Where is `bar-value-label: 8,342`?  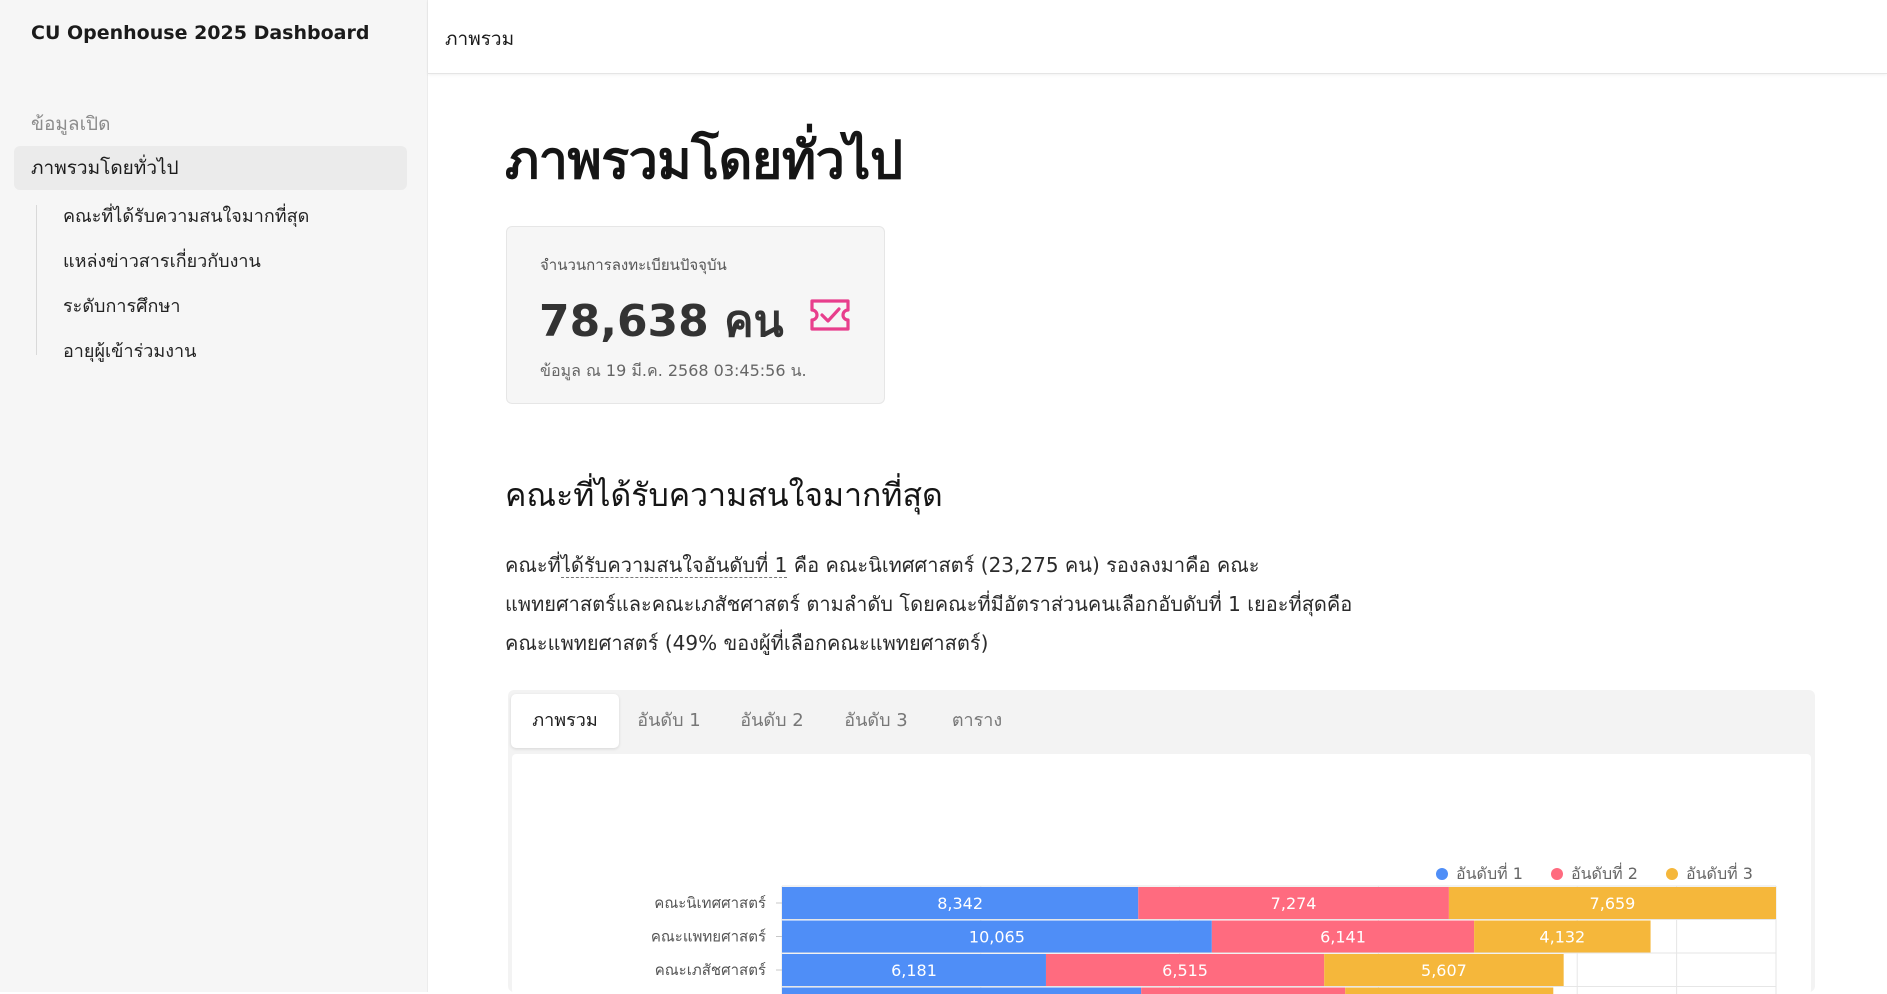
bar-value-label: 8,342 is located at coordinates (960, 903).